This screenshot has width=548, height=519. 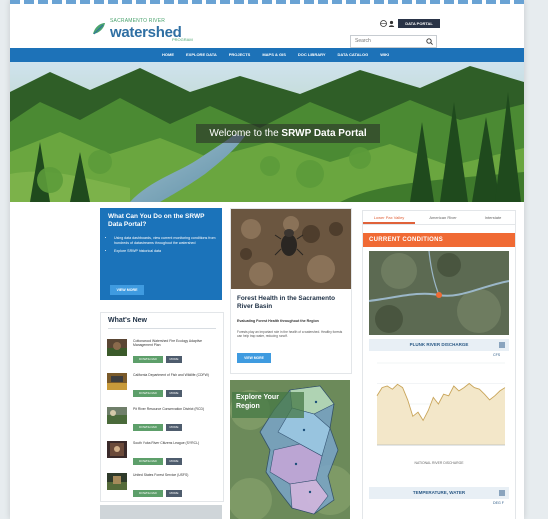 What do you see at coordinates (363, 41) in the screenshot?
I see `search-placeholder: Search` at bounding box center [363, 41].